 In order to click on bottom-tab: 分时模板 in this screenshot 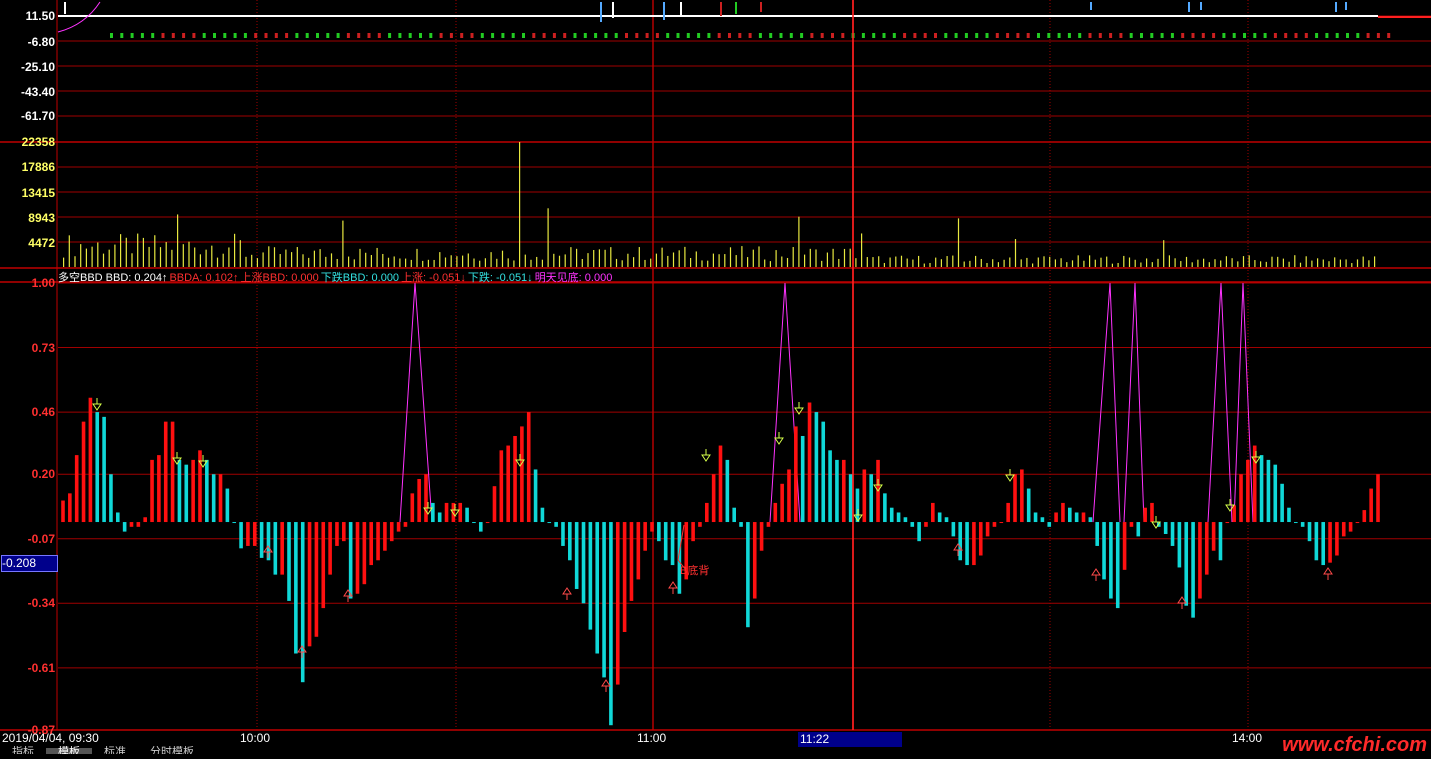, I will do `click(172, 751)`.